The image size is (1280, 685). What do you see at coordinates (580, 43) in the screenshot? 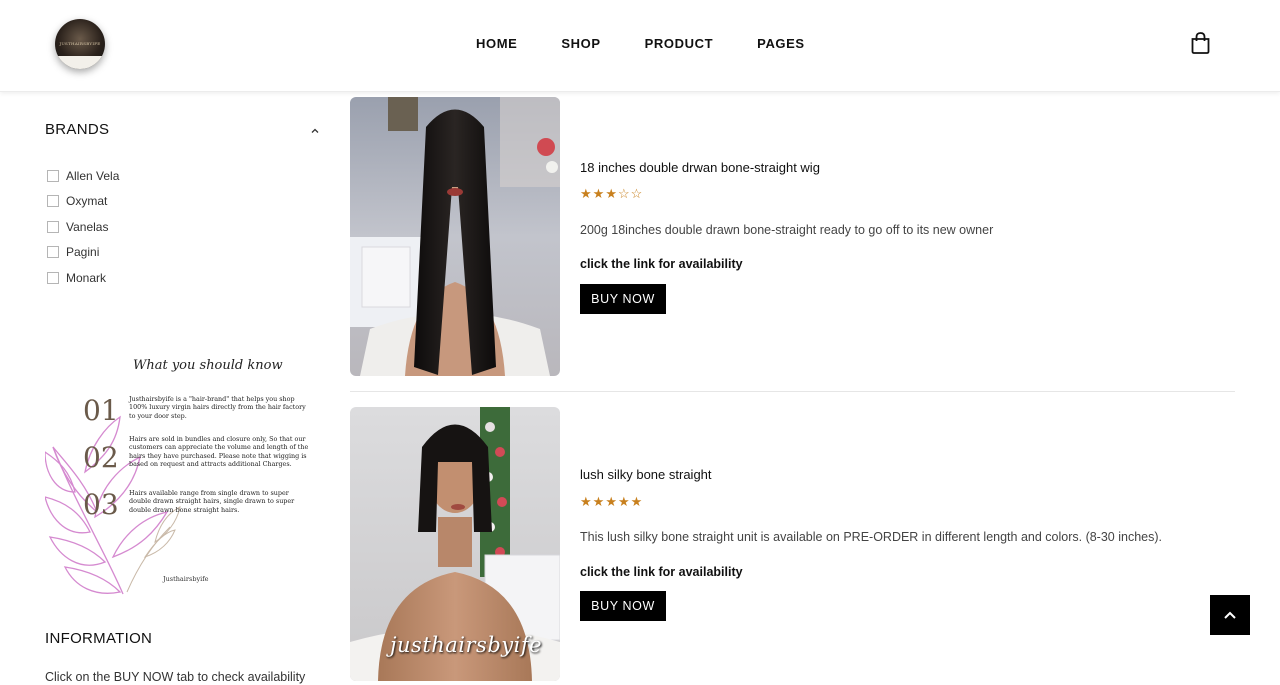
I see `nav-shop: SHOP` at bounding box center [580, 43].